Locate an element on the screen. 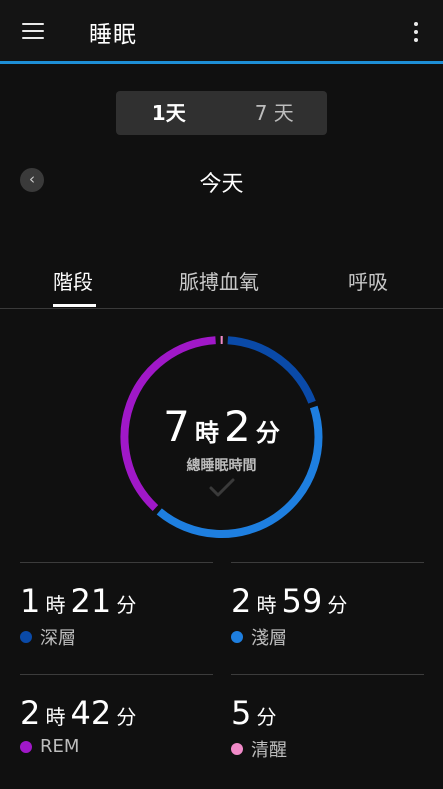 This screenshot has height=789, width=443. stat-deep-value: 1 時 21 分 is located at coordinates (78, 601).